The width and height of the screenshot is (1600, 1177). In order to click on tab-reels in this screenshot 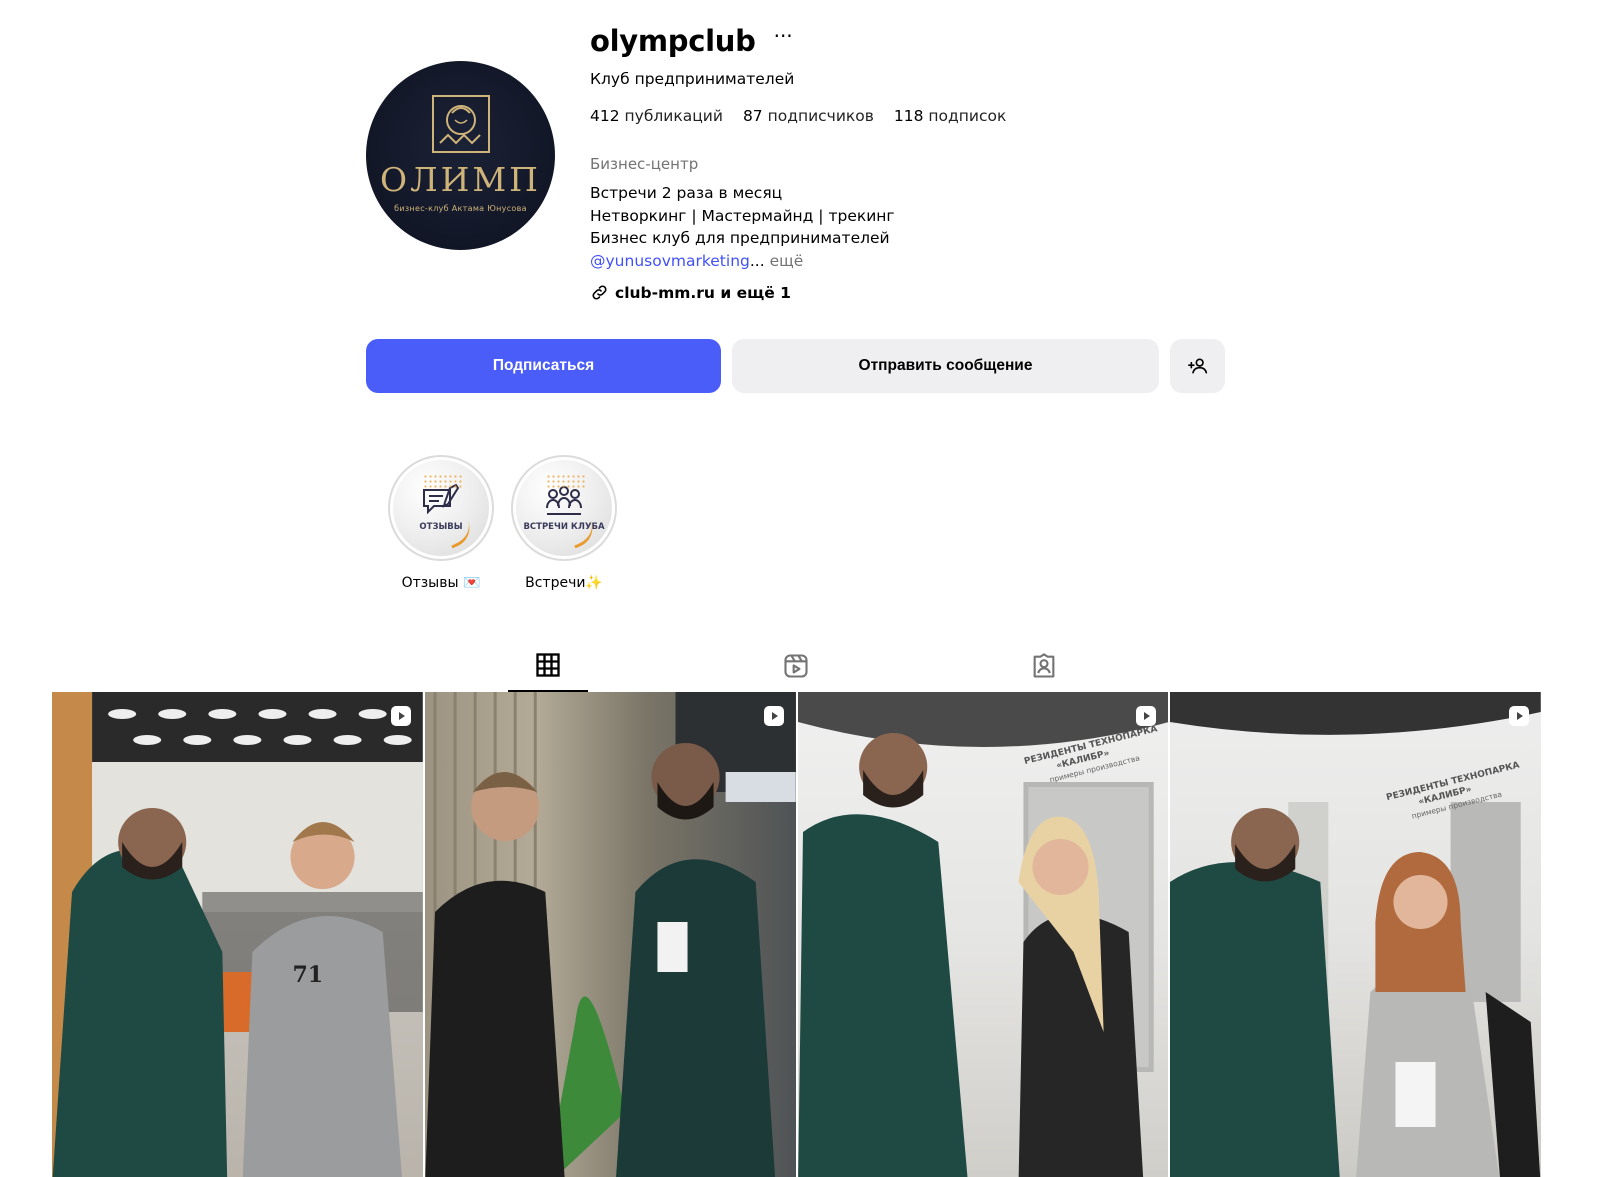, I will do `click(796, 666)`.